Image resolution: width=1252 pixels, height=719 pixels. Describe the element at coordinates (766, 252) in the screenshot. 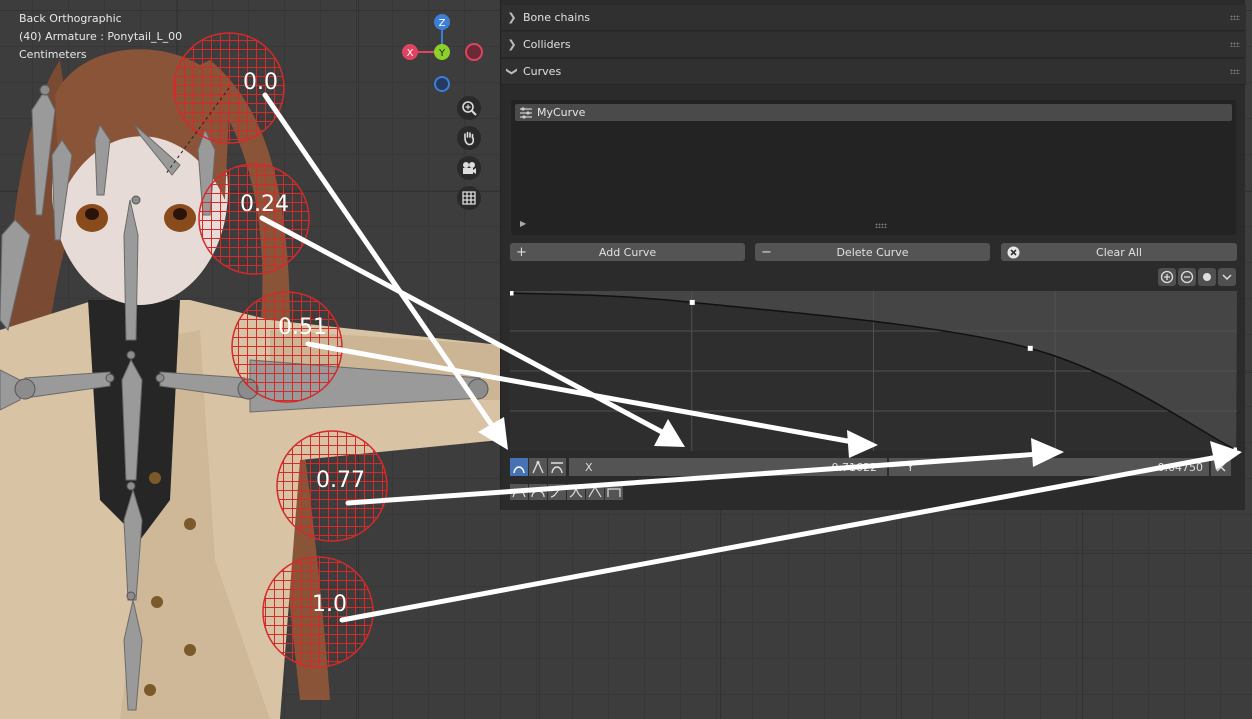

I see `minus-icon: −` at that location.